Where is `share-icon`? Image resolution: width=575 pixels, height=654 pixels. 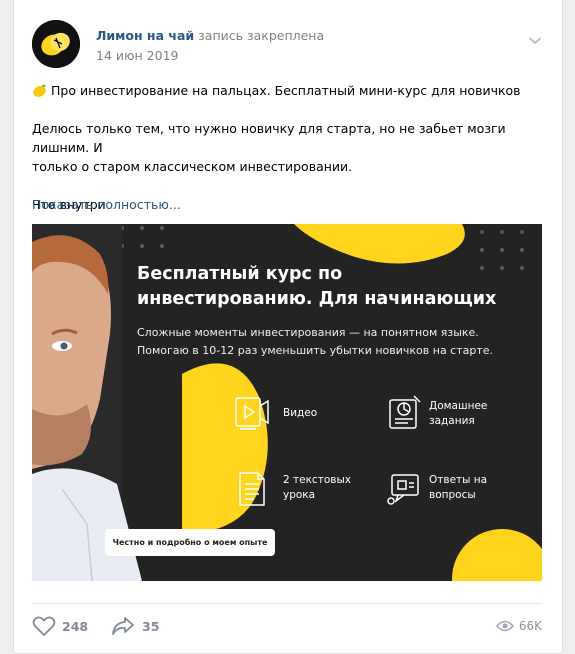
share-icon is located at coordinates (123, 626).